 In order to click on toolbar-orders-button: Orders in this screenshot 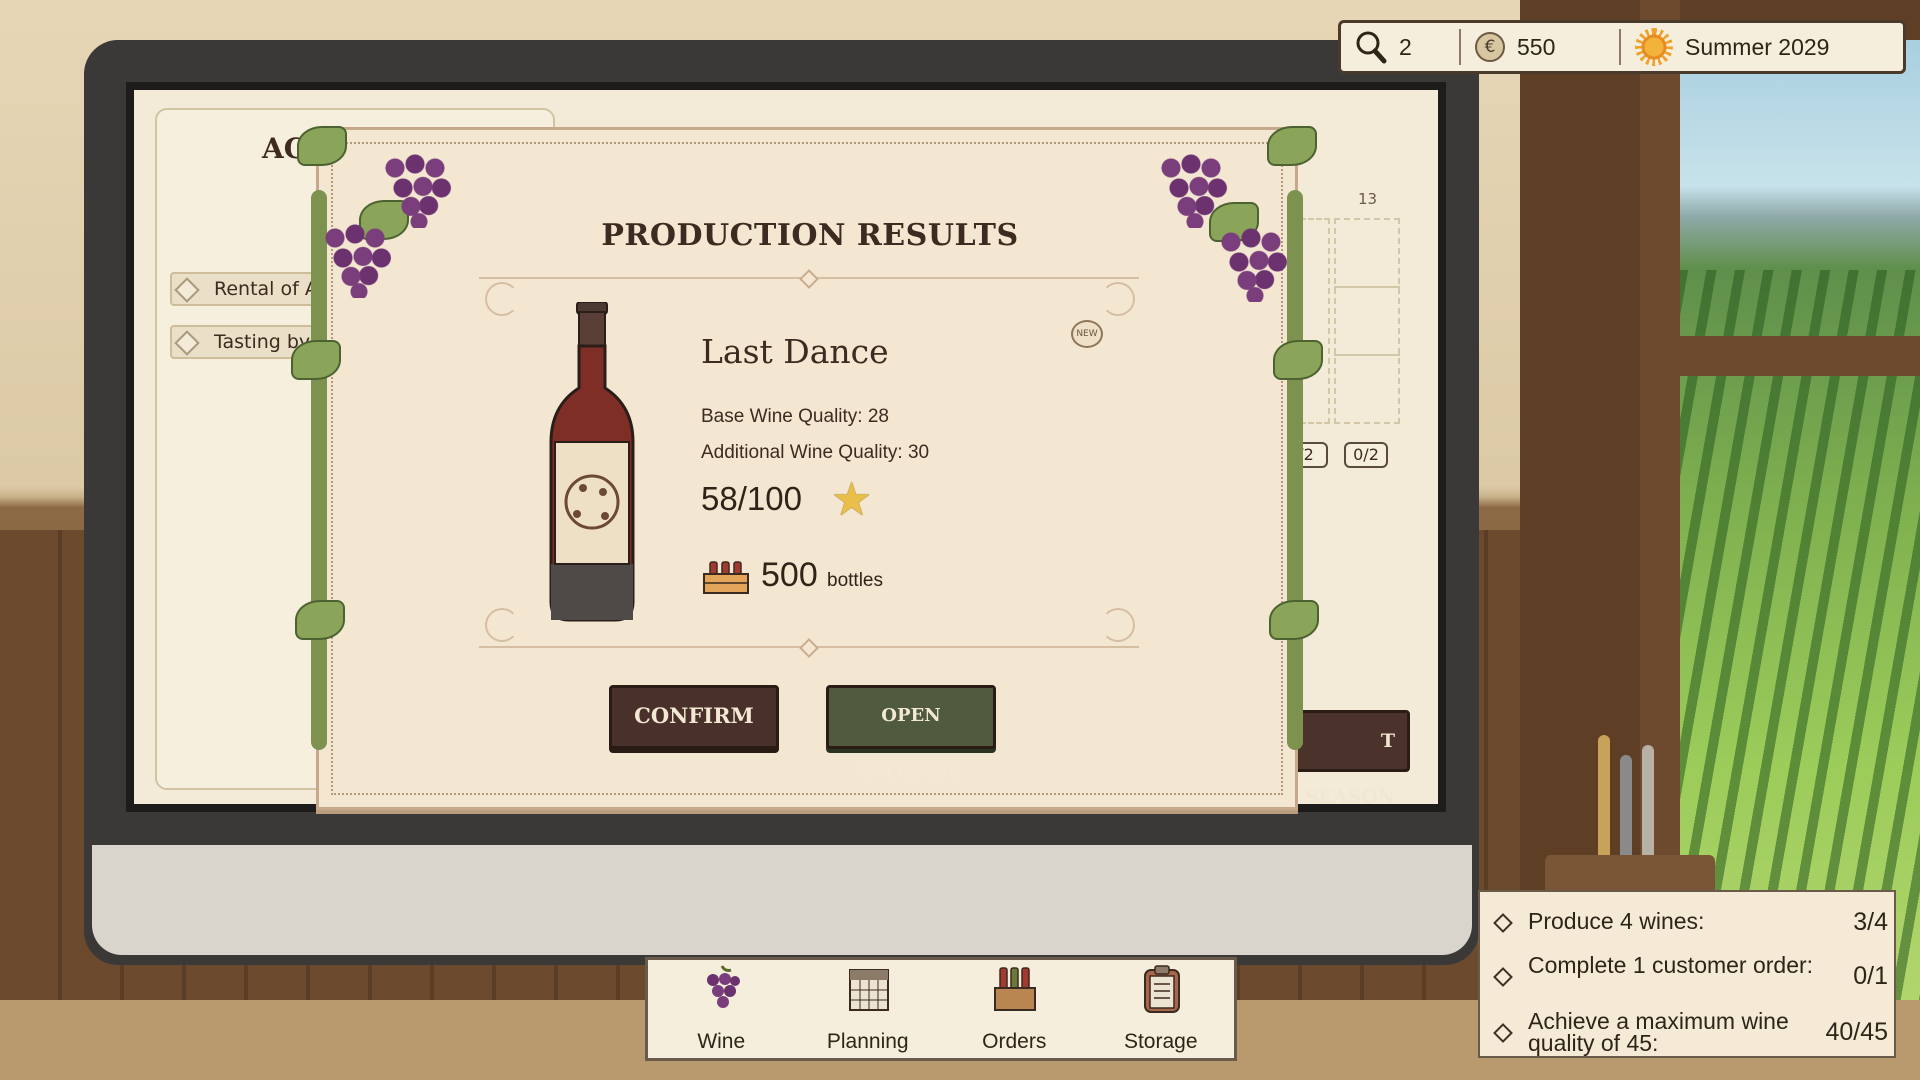, I will do `click(1014, 1006)`.